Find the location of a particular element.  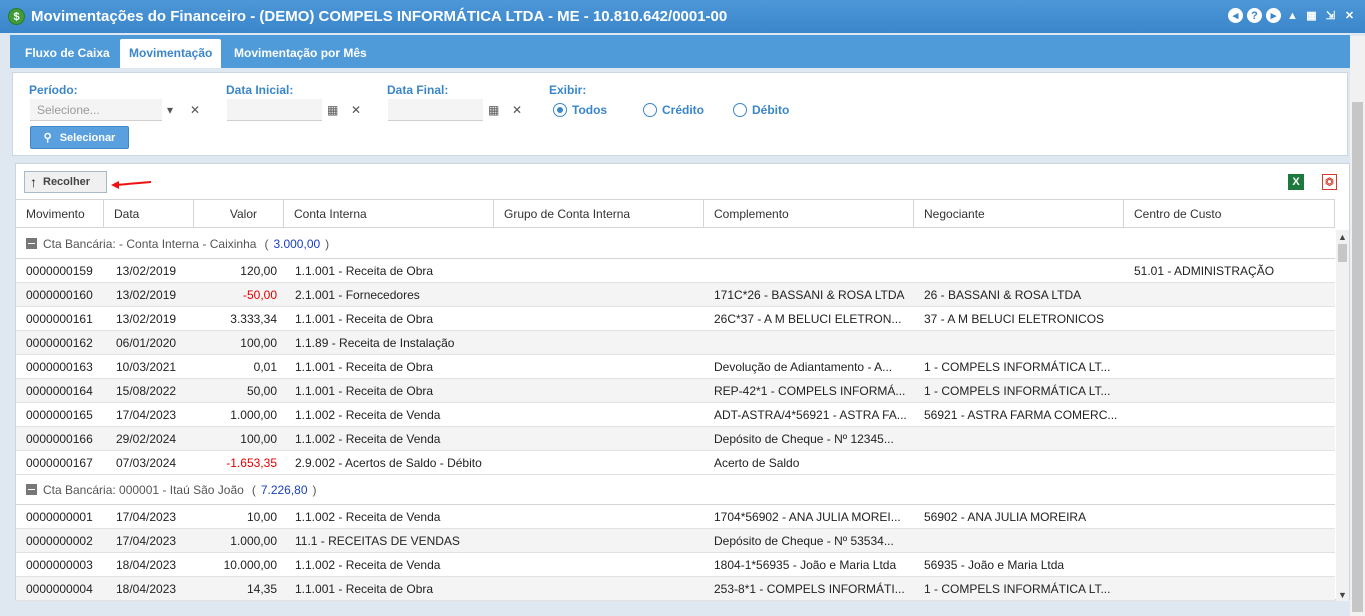

grid-scrollbar: ▲ ▼ is located at coordinates (1342, 415).